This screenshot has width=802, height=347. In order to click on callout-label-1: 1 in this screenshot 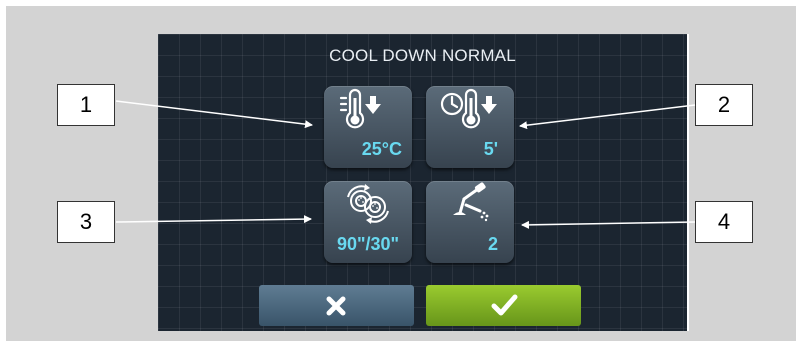, I will do `click(86, 105)`.